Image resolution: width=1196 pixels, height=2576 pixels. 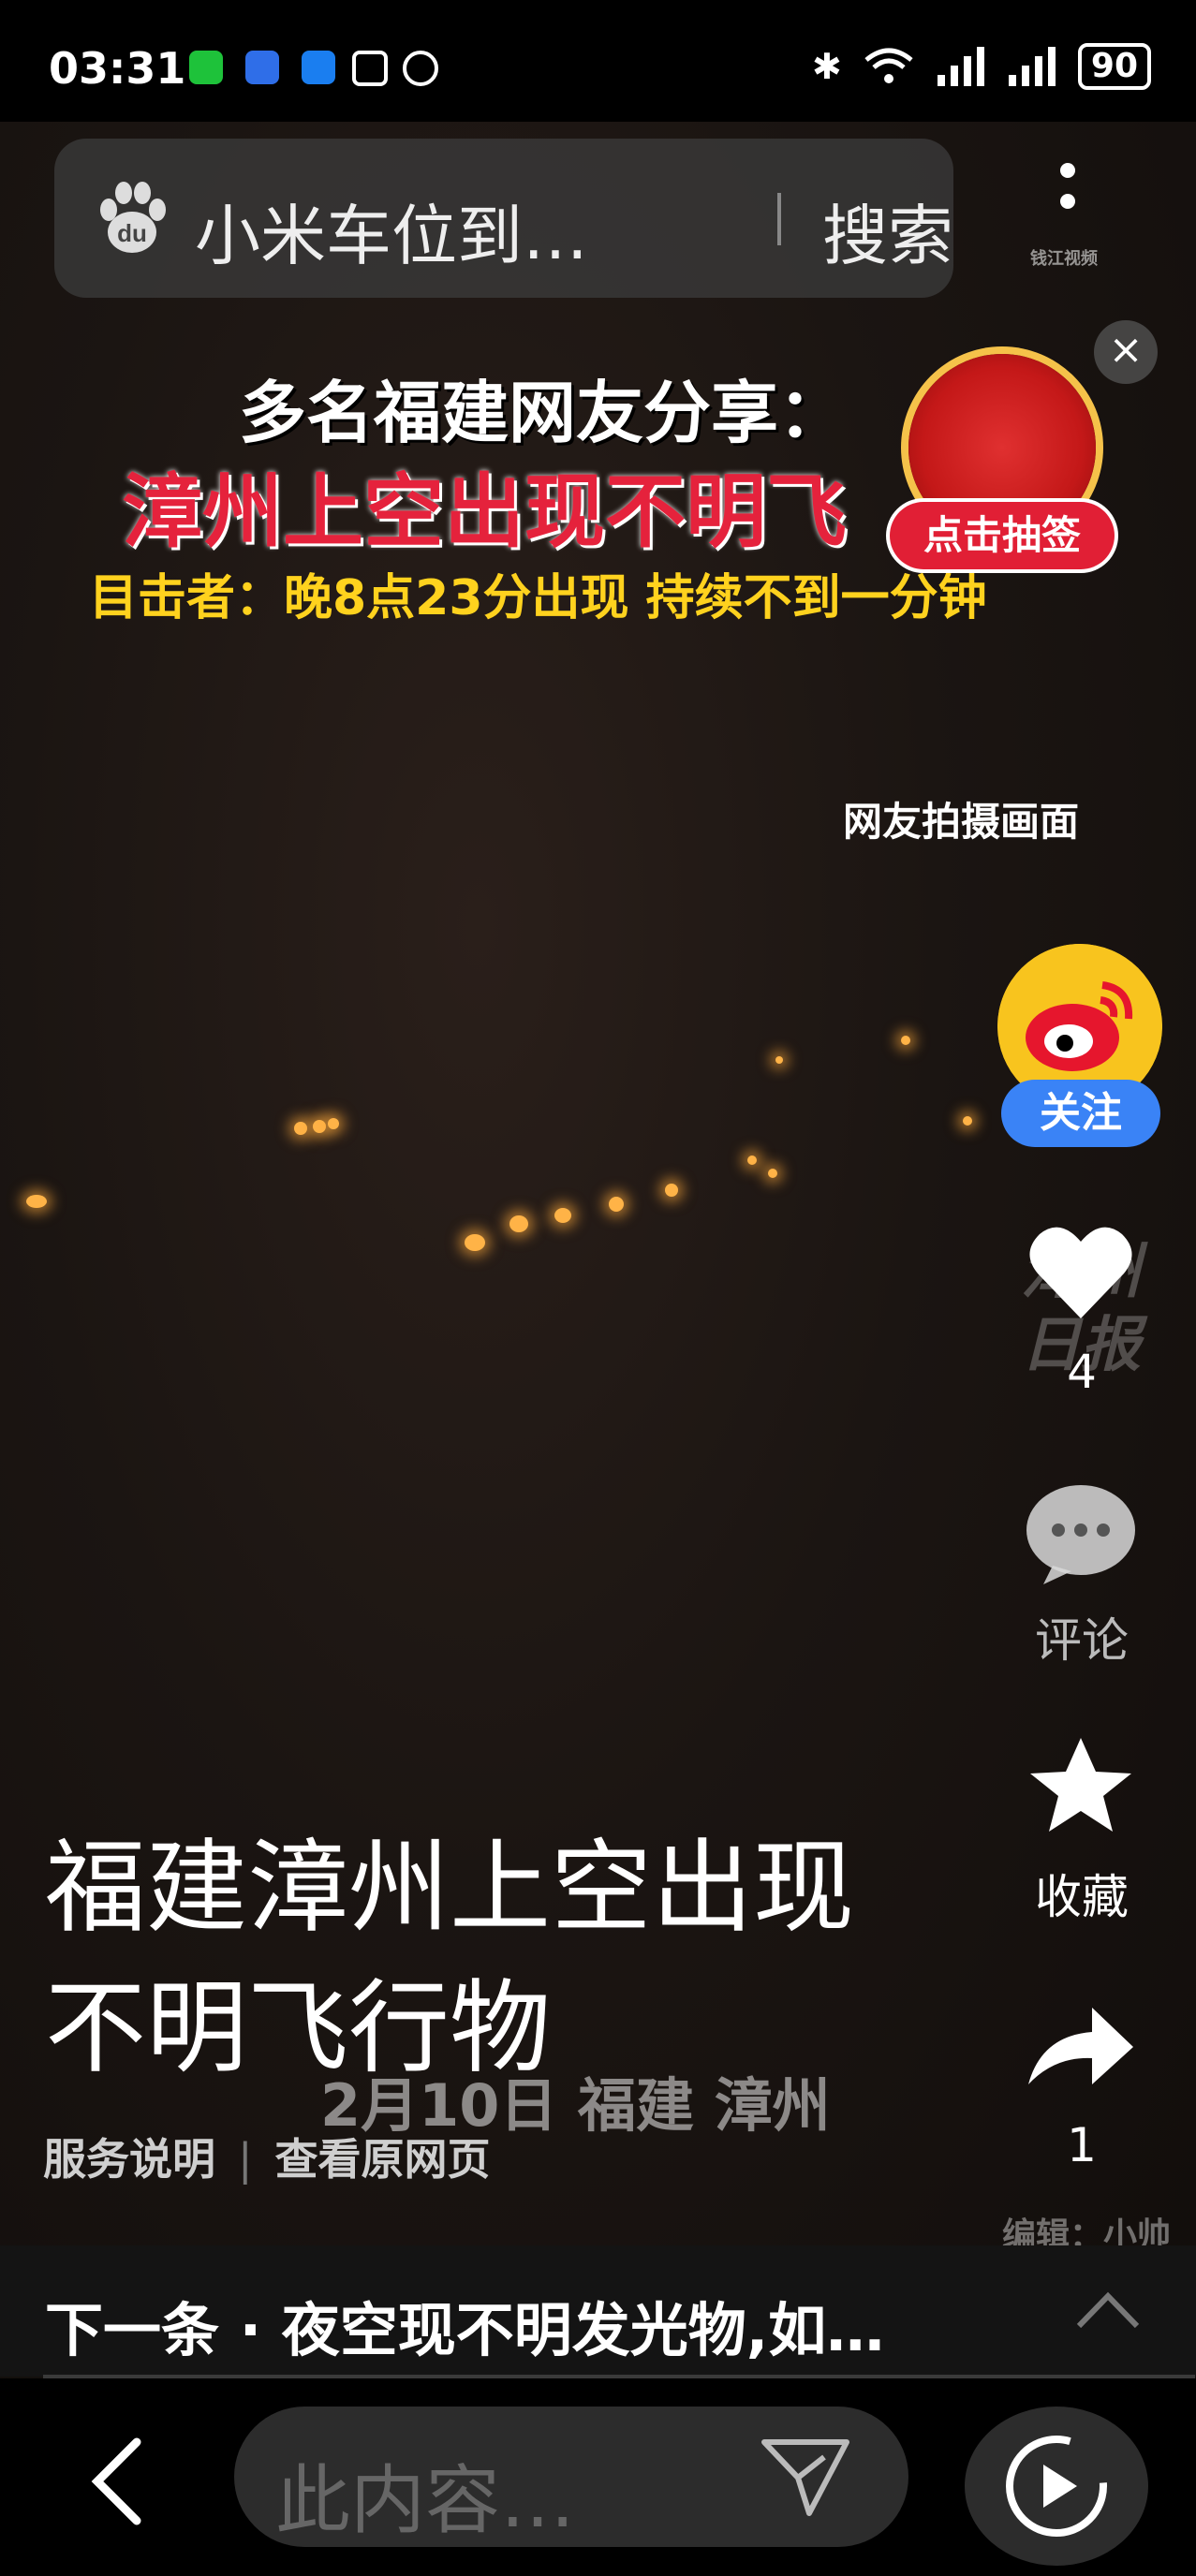 I want to click on alarm-icon, so click(x=420, y=68).